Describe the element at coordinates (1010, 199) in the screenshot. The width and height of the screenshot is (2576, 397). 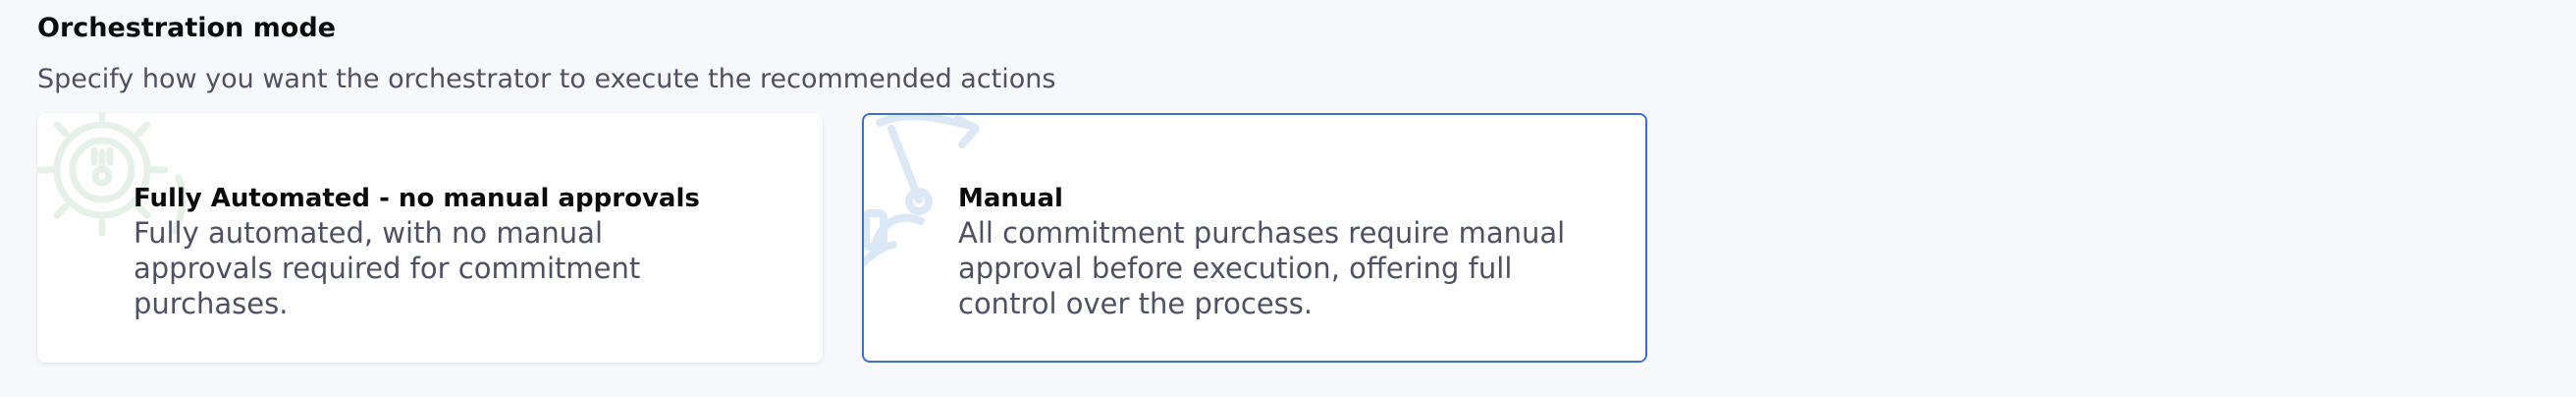
I see `option-title: Manual` at that location.